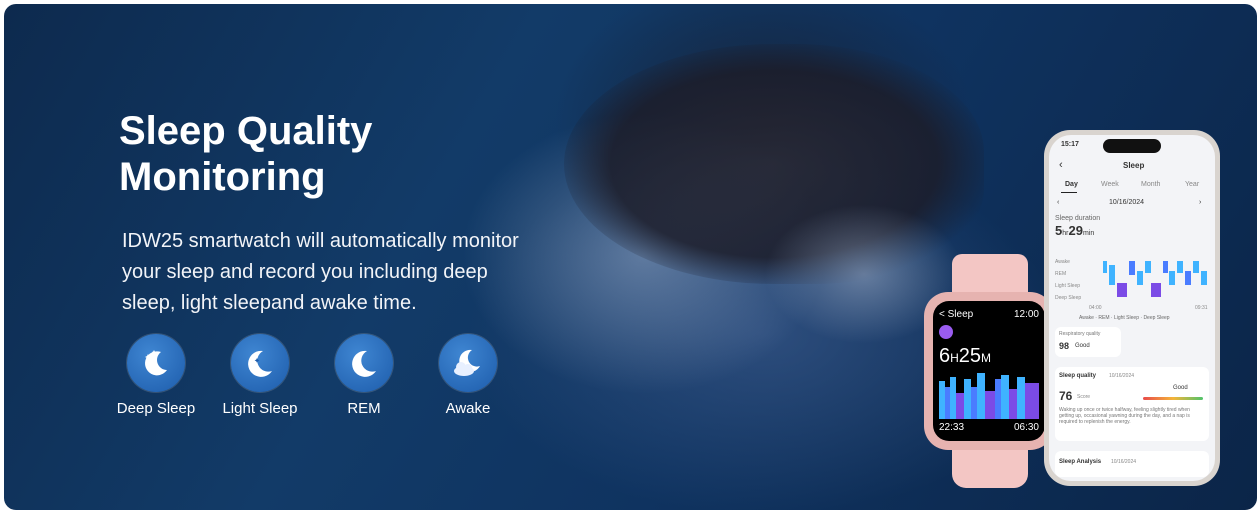 This screenshot has width=1259, height=514. Describe the element at coordinates (1061, 165) in the screenshot. I see `chevron-left-icon: ‹` at that location.